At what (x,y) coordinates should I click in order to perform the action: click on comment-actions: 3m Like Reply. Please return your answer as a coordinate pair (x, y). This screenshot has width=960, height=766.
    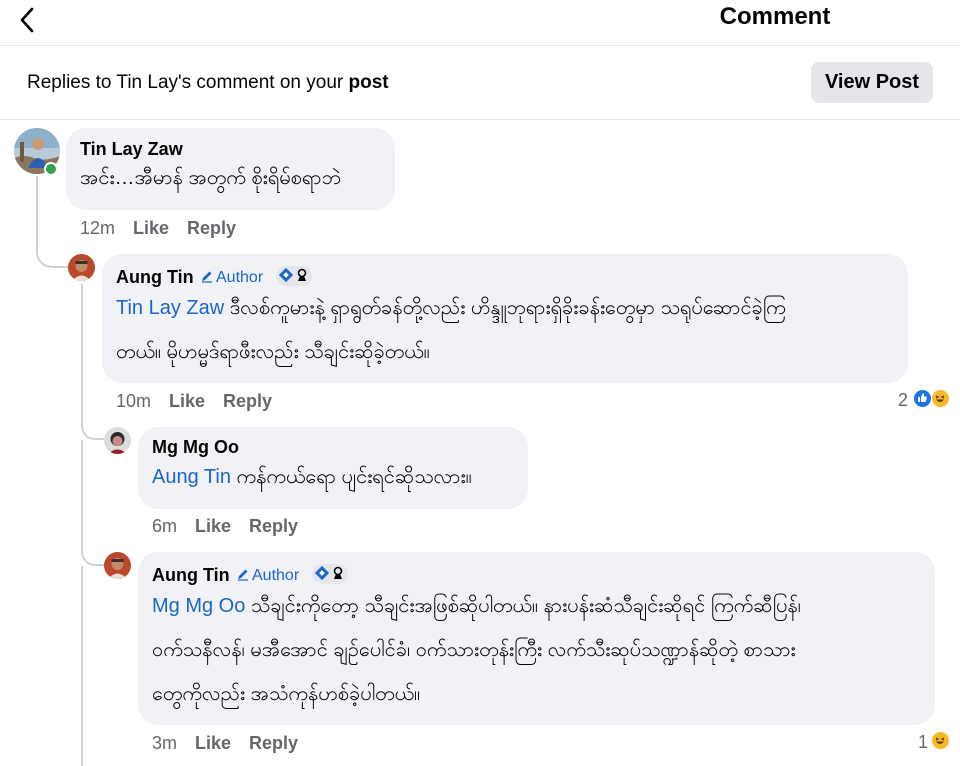
    Looking at the image, I should click on (234, 743).